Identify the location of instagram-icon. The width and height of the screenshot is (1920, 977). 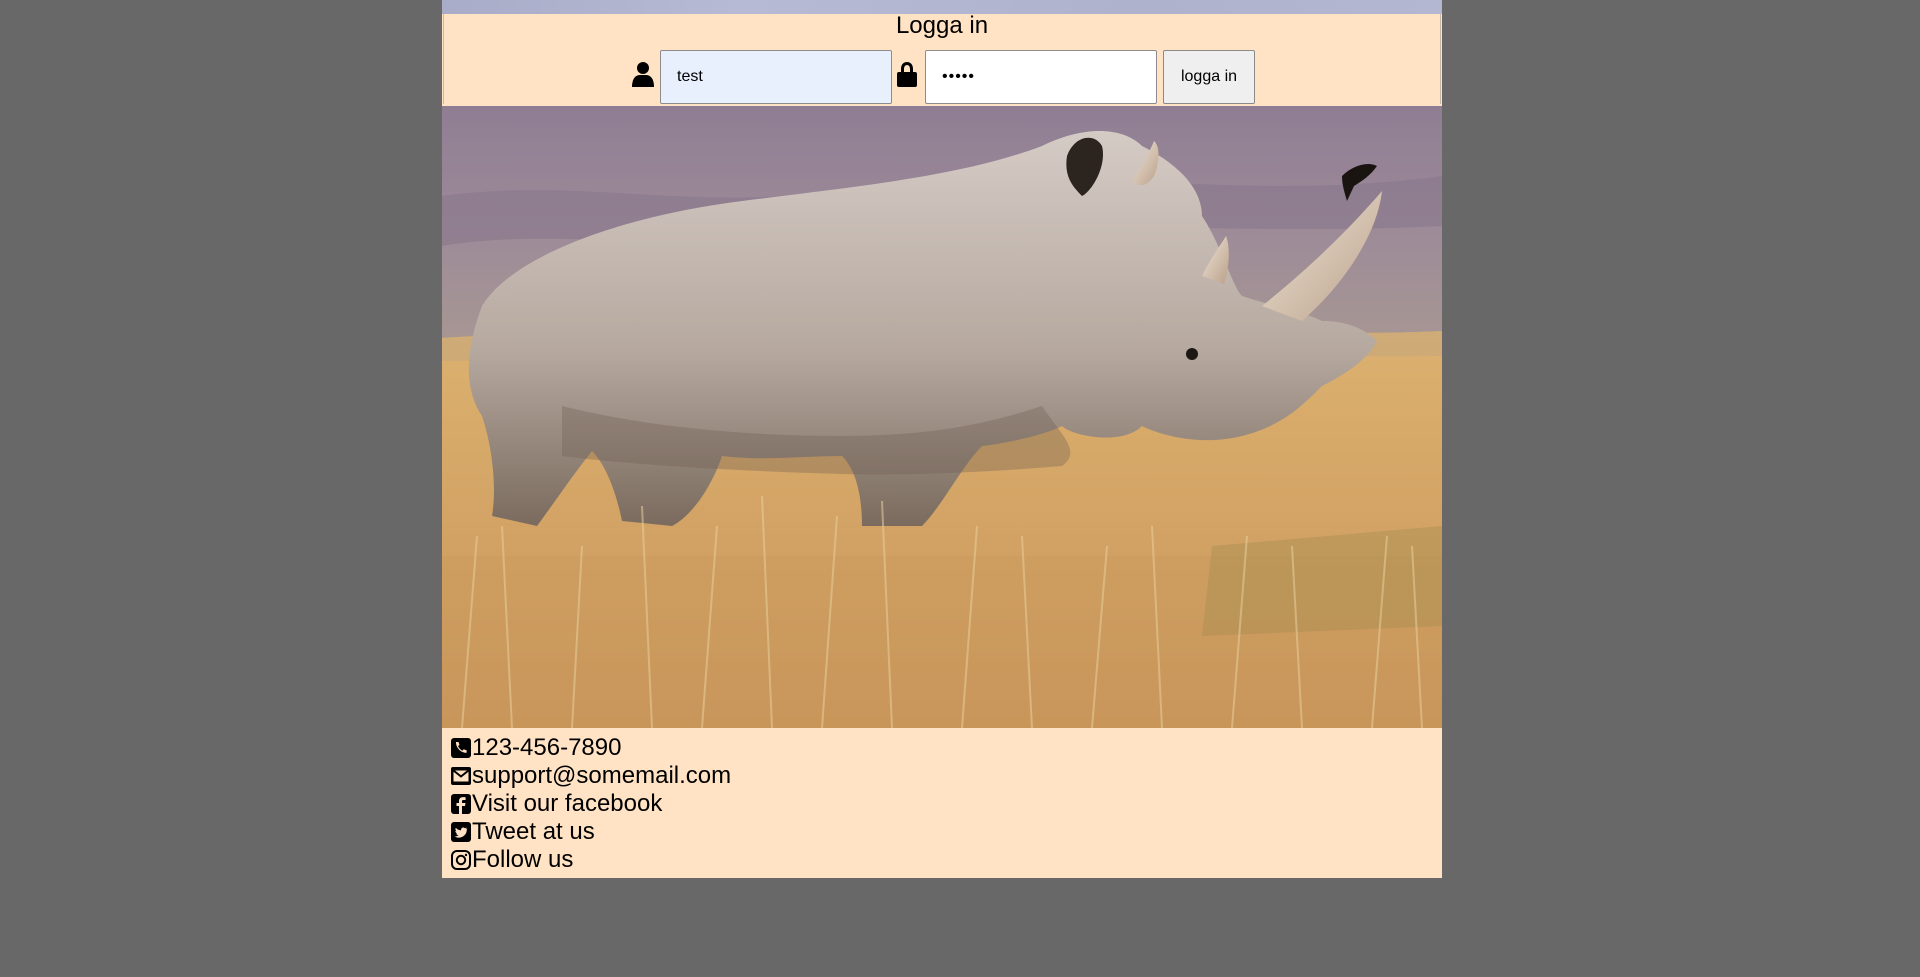
(461, 860).